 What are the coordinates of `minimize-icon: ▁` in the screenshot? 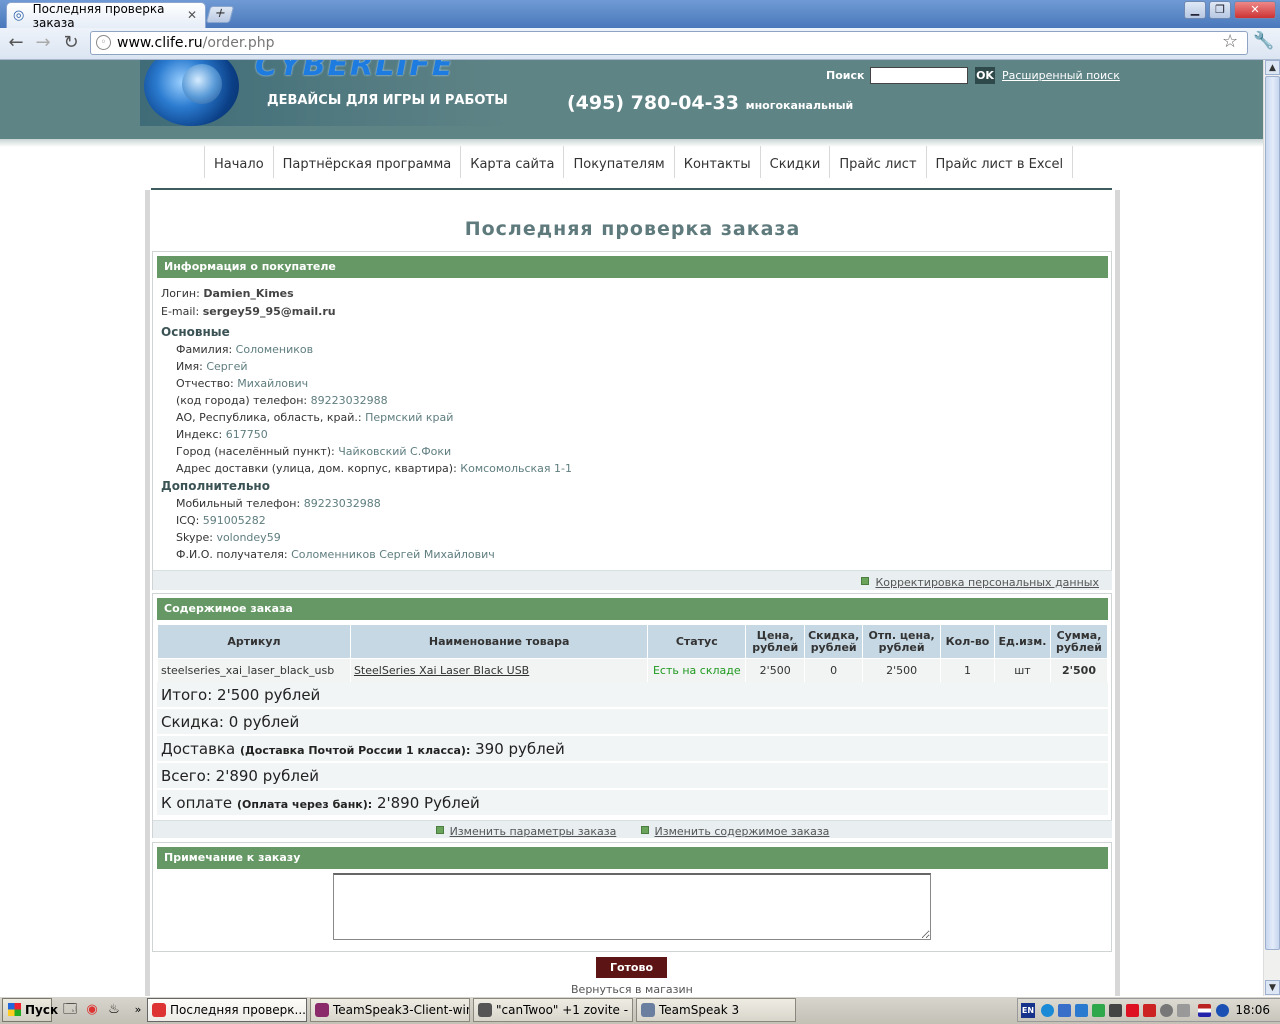 It's located at (1195, 10).